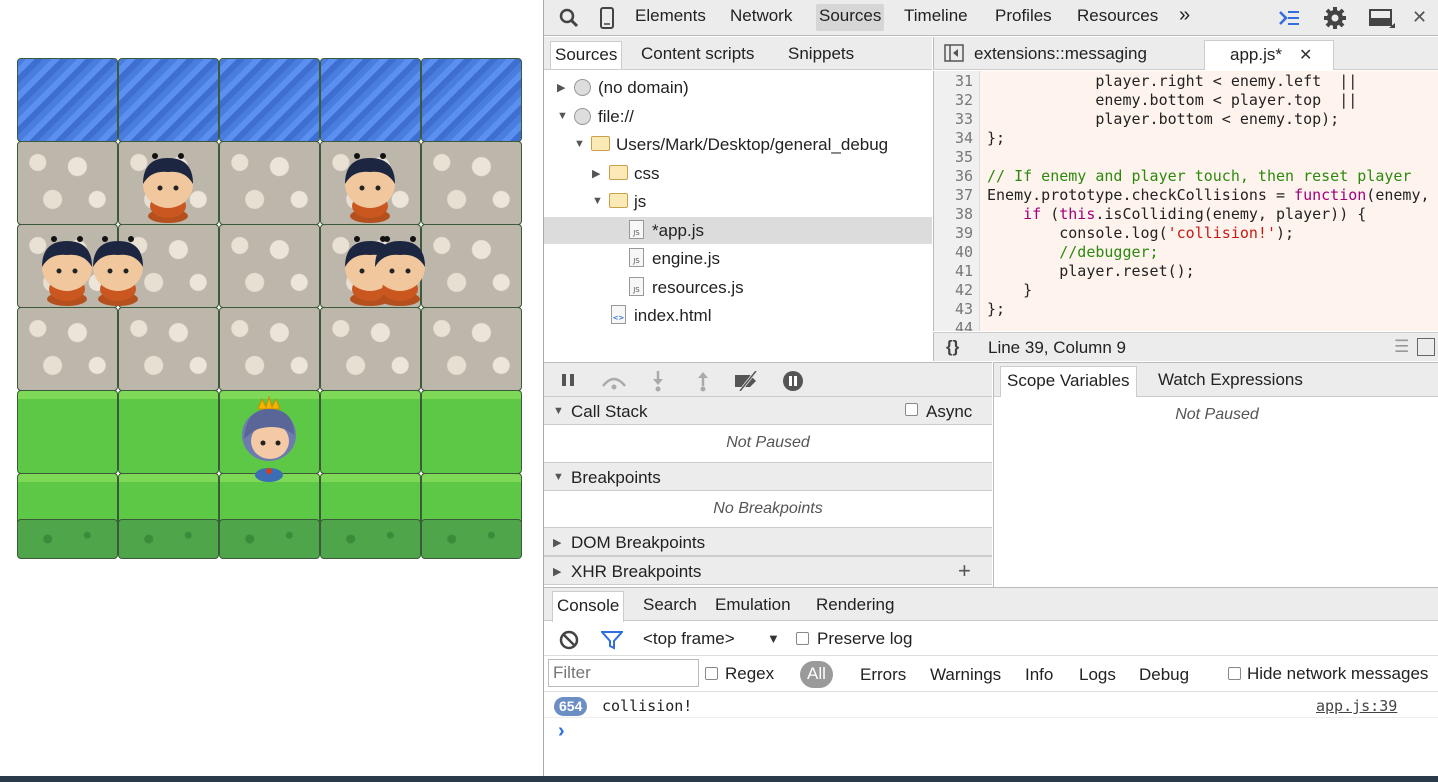 This screenshot has height=782, width=1438. Describe the element at coordinates (738, 230) in the screenshot. I see `tree-item-app-js: JS *app.js` at that location.